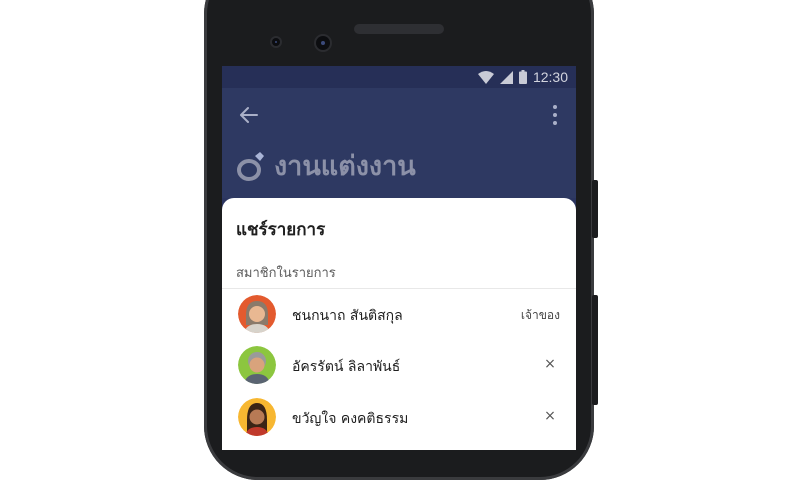  Describe the element at coordinates (281, 230) in the screenshot. I see `sheet-title: แชร์รายการ` at that location.